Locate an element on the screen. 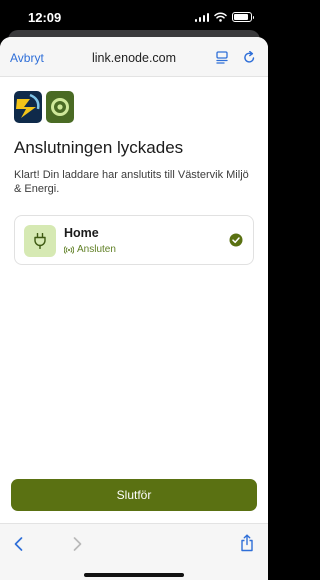 This screenshot has width=320, height=580. plug-icon-tile is located at coordinates (40, 241).